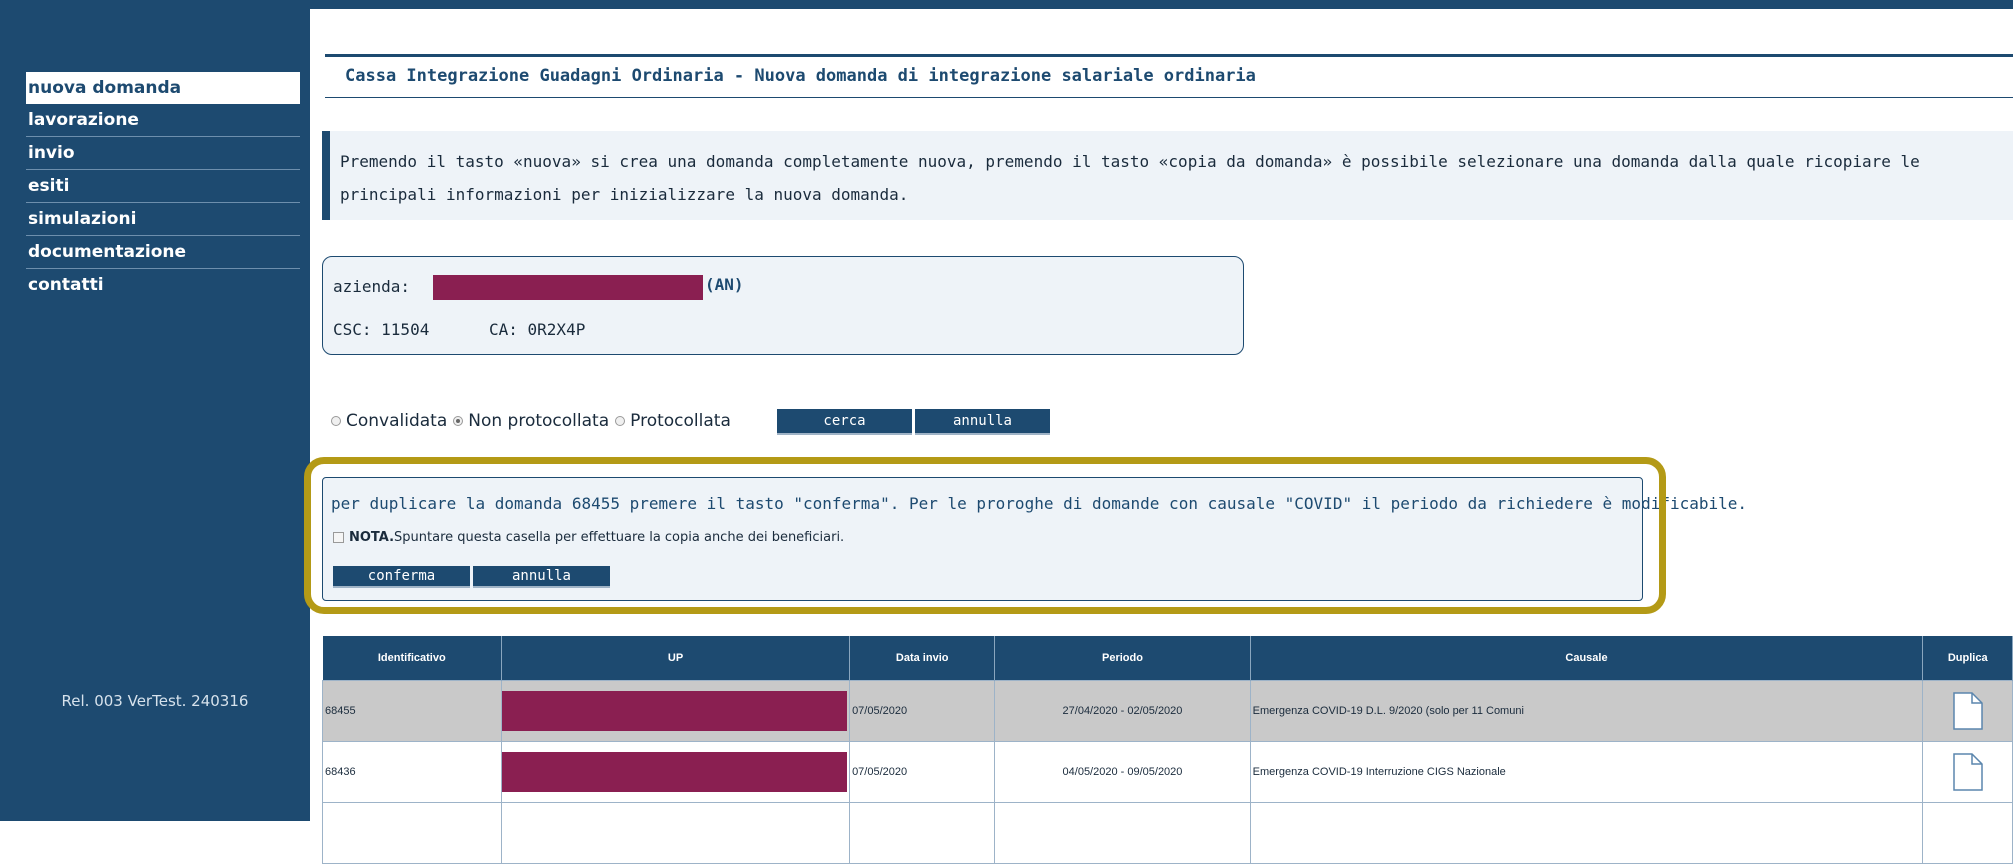  What do you see at coordinates (1587, 658) in the screenshot?
I see `header-causale: Causale` at bounding box center [1587, 658].